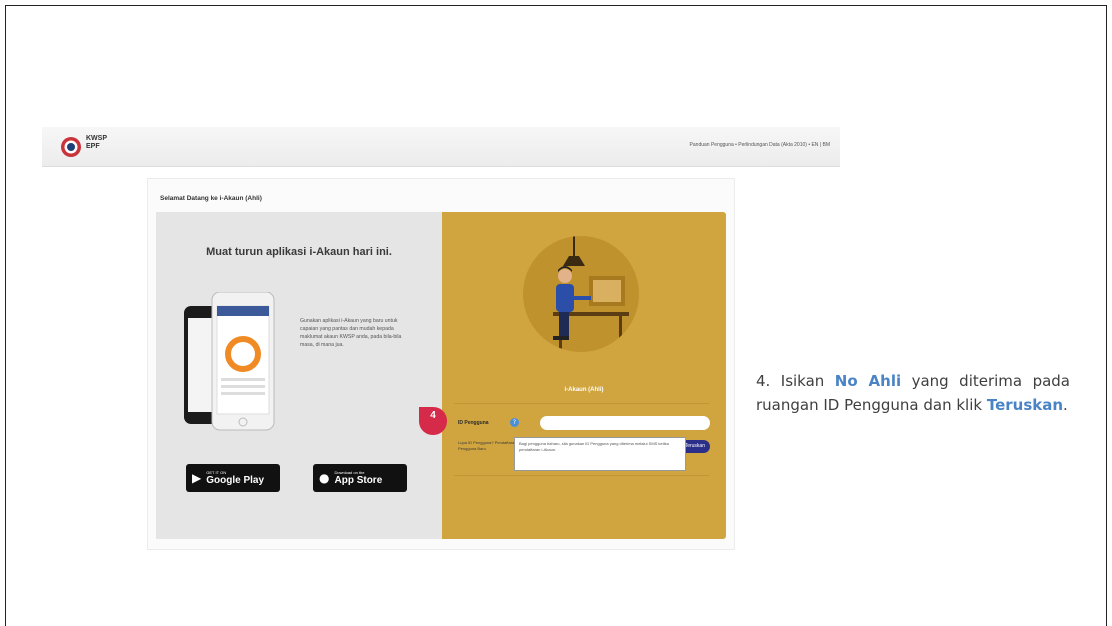 This screenshot has width=1112, height=626. I want to click on promo-title: Muat turun aplikasi i-Akaun hari ini., so click(299, 252).